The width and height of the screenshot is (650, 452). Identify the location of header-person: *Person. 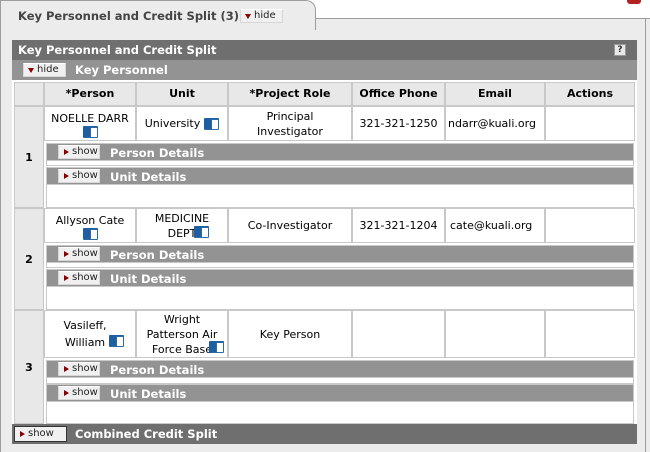
(90, 94).